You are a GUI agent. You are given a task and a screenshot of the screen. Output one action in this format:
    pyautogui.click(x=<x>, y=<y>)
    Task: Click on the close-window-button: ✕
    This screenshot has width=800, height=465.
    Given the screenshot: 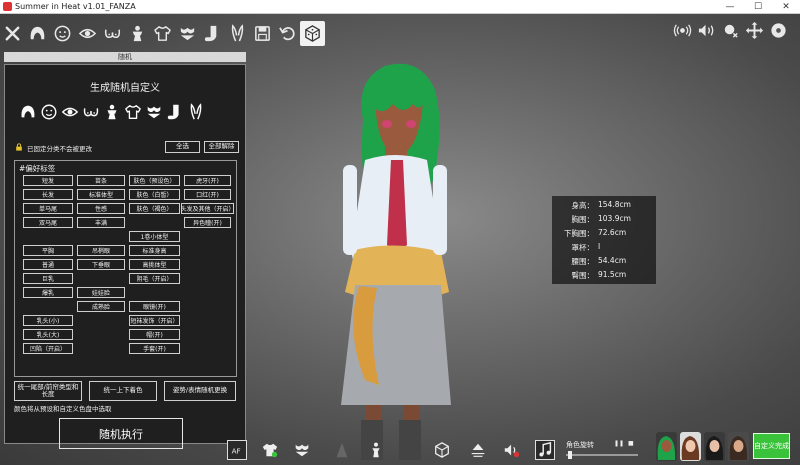 What is the action you would take?
    pyautogui.click(x=786, y=7)
    